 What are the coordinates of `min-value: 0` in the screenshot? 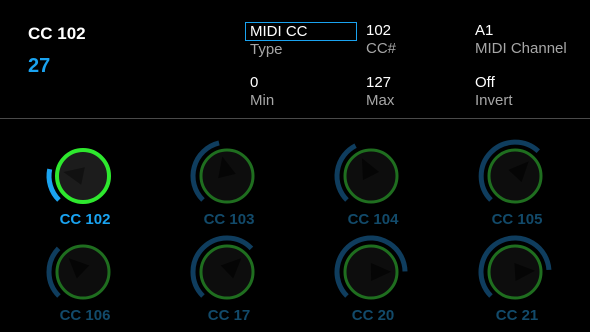 It's located at (262, 83).